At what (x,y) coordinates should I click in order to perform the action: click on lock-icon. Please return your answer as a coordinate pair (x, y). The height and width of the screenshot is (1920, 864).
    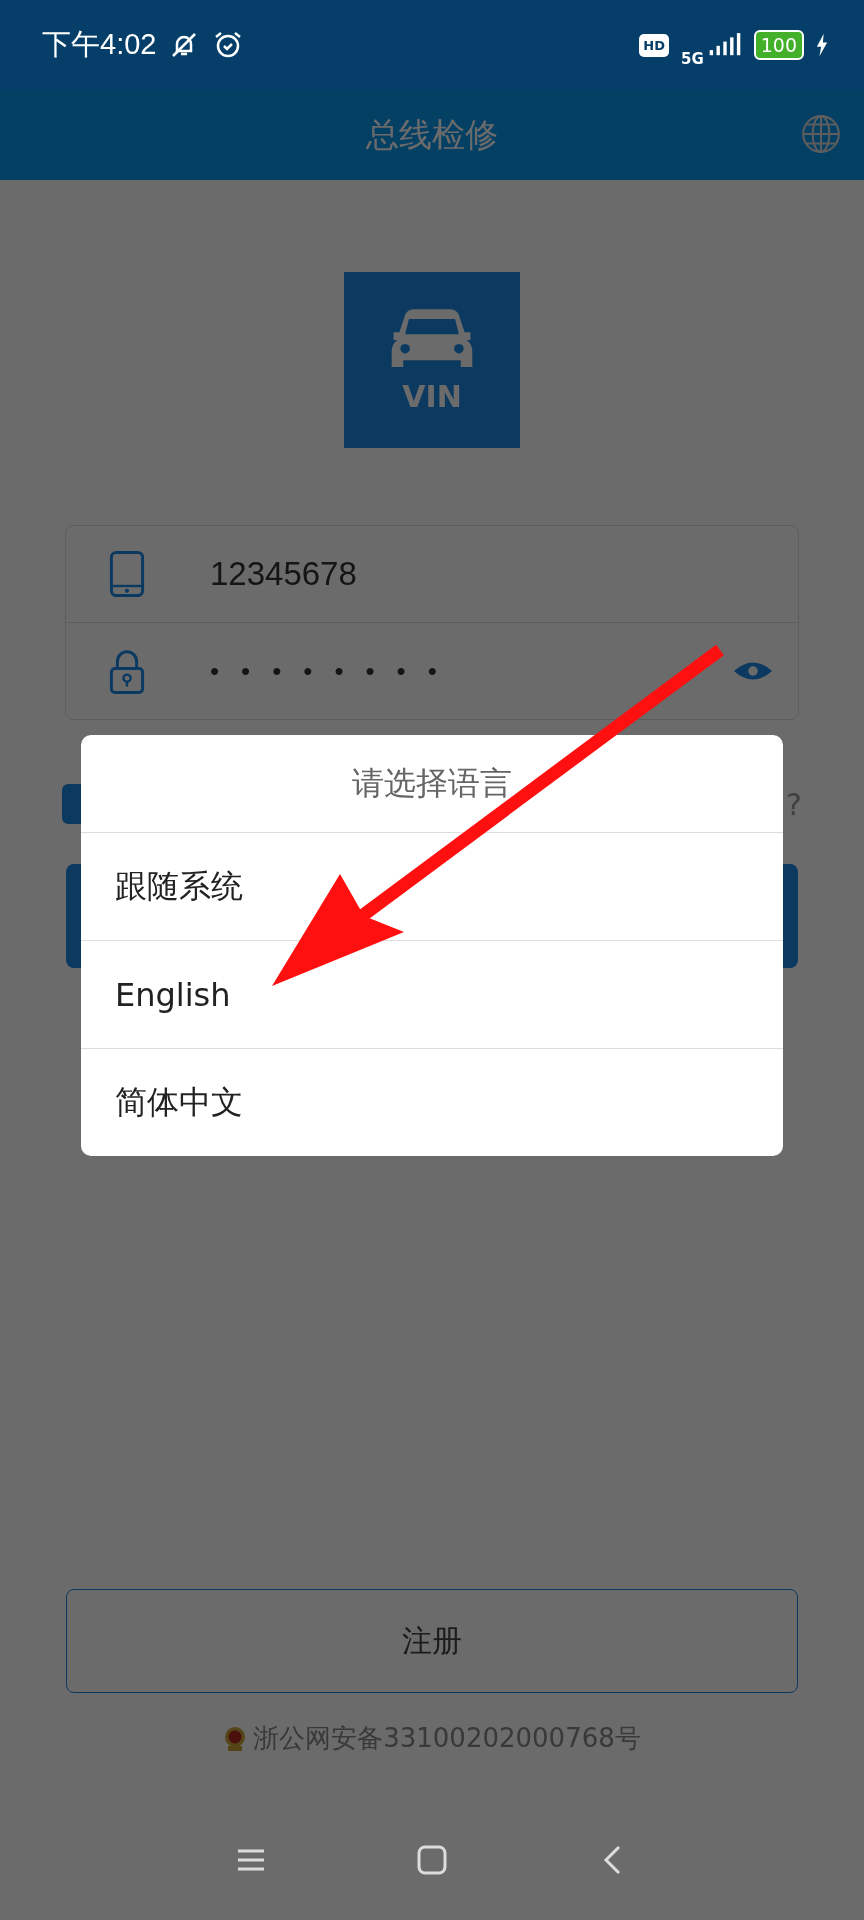
    Looking at the image, I should click on (127, 671).